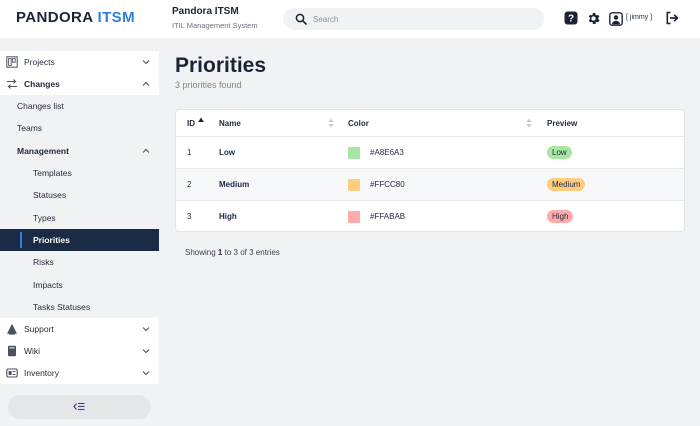 The width and height of the screenshot is (700, 426). What do you see at coordinates (32, 351) in the screenshot?
I see `sidebar-item-label: Wiki` at bounding box center [32, 351].